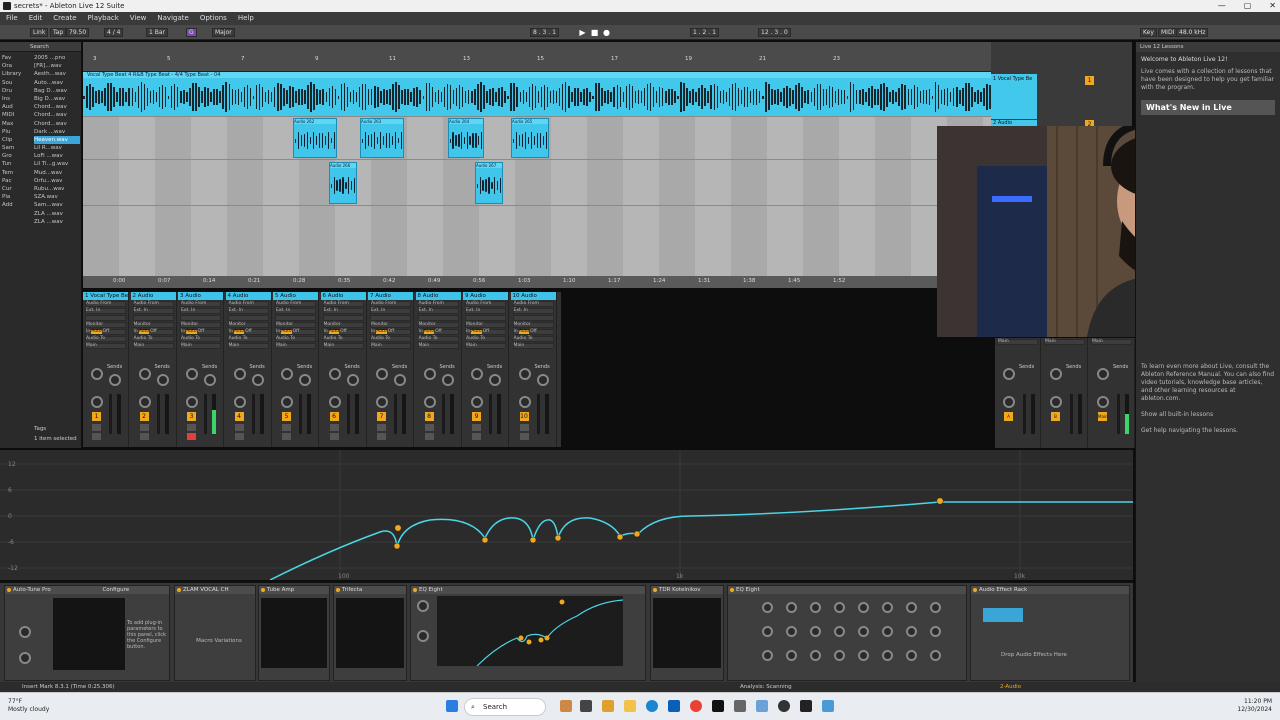  I want to click on browser-file-item: Chord...wav, so click(57, 115).